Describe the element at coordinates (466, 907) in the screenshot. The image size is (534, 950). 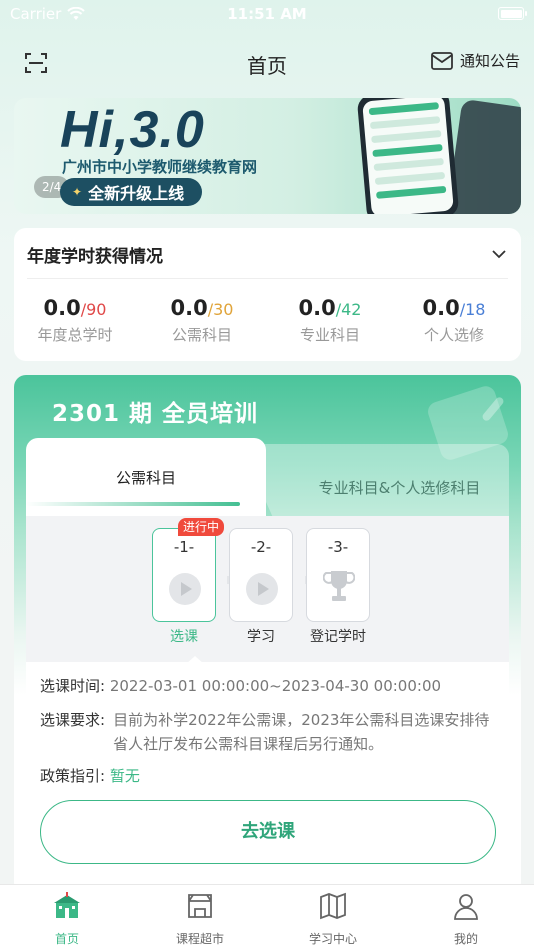
I see `user-icon` at that location.